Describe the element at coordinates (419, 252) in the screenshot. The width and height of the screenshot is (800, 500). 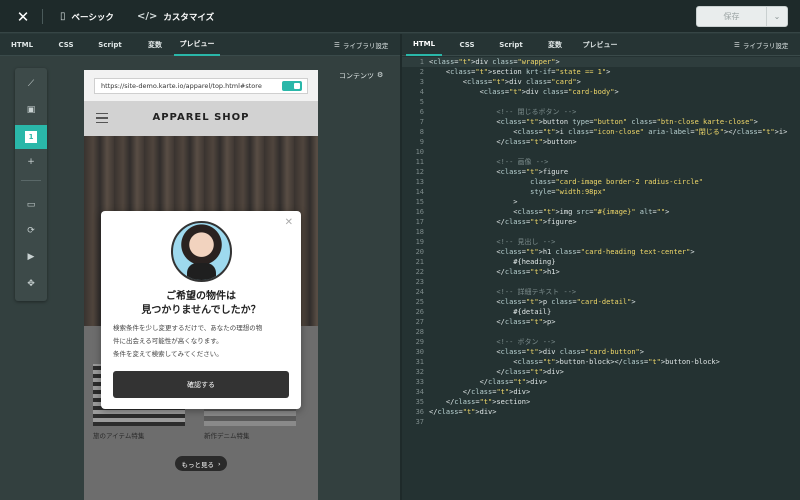
I see `line-number: 20` at that location.